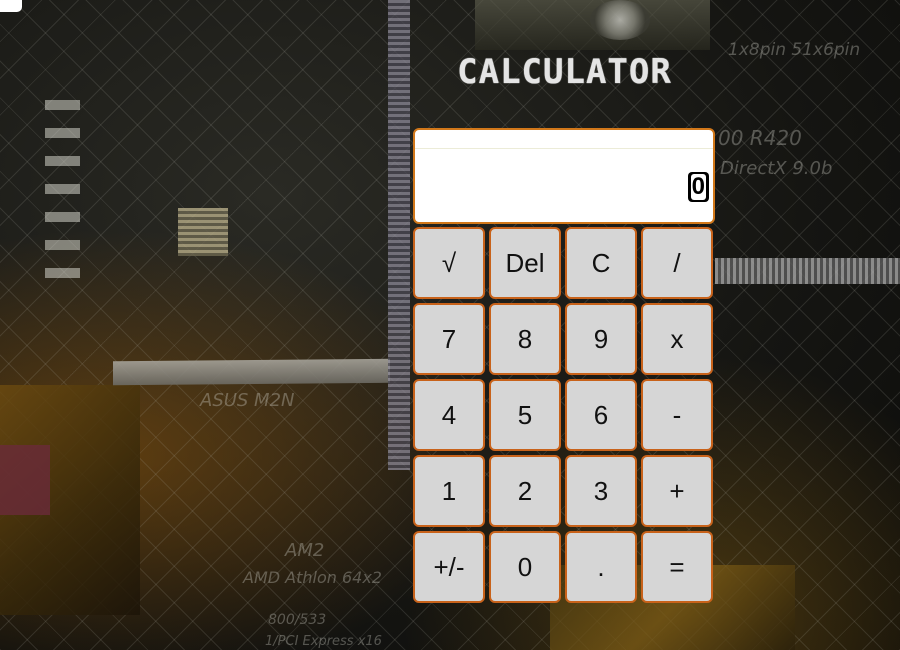 The width and height of the screenshot is (900, 650). I want to click on divide-button: /, so click(677, 263).